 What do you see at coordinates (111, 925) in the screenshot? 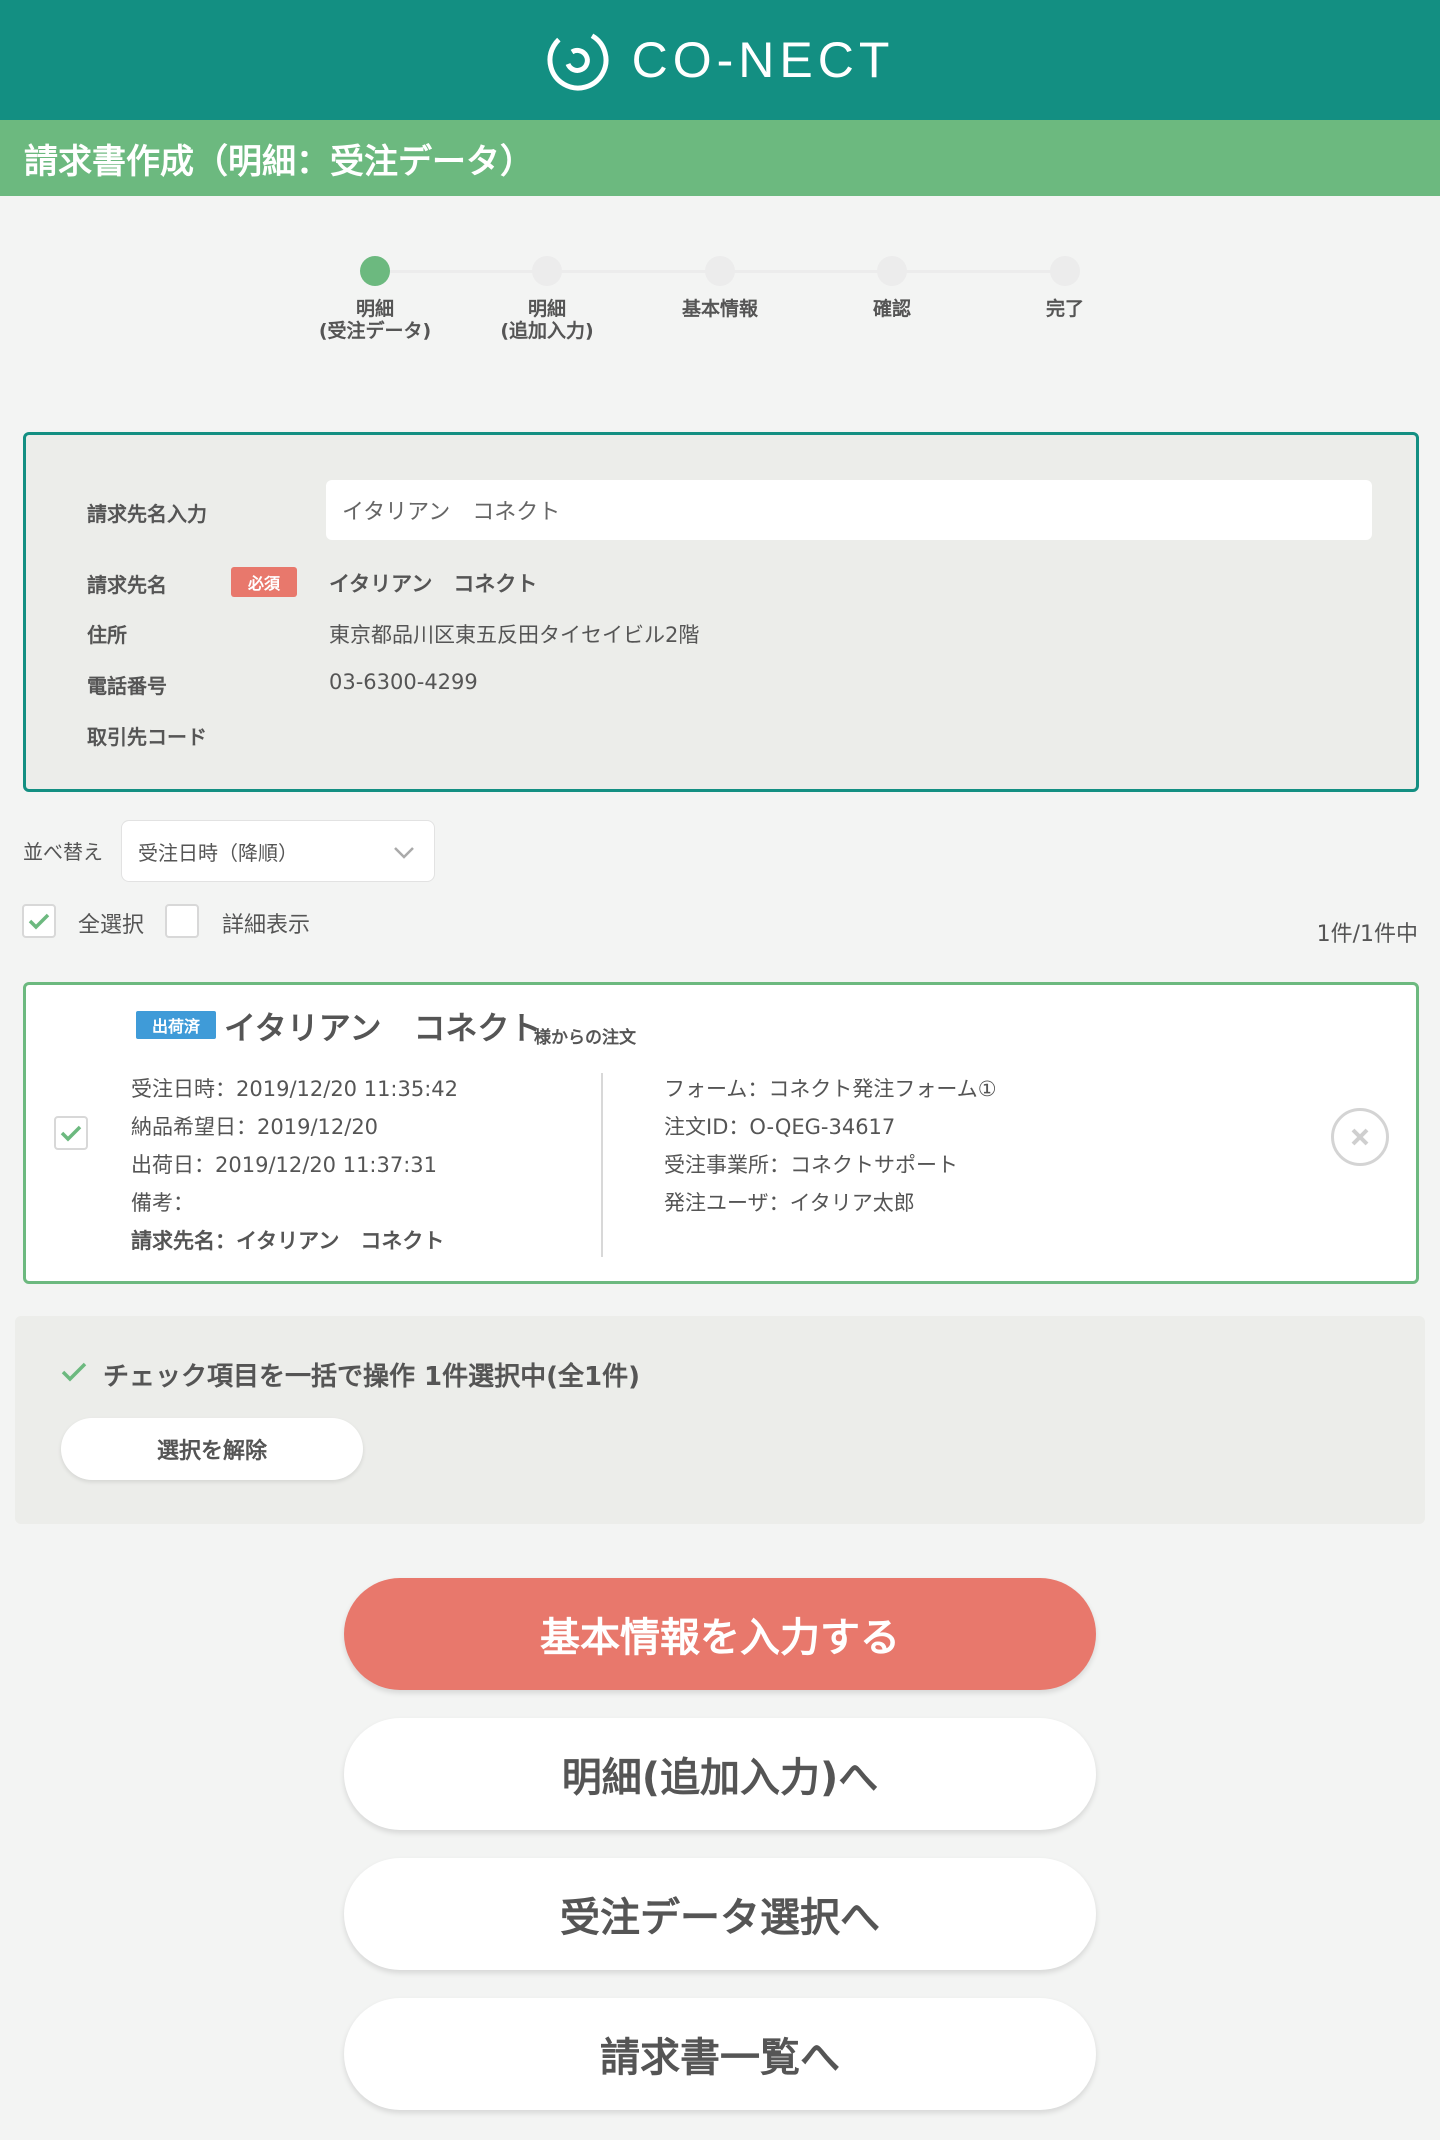
I see `select-all-label: 全選択` at bounding box center [111, 925].